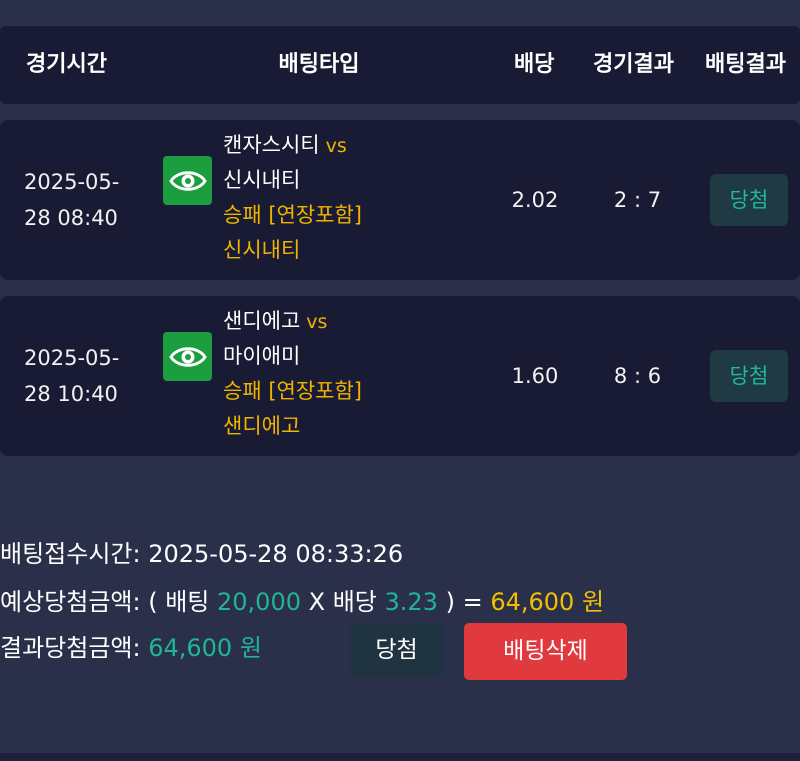 Image resolution: width=800 pixels, height=761 pixels. I want to click on away-team: 신시내티, so click(262, 180).